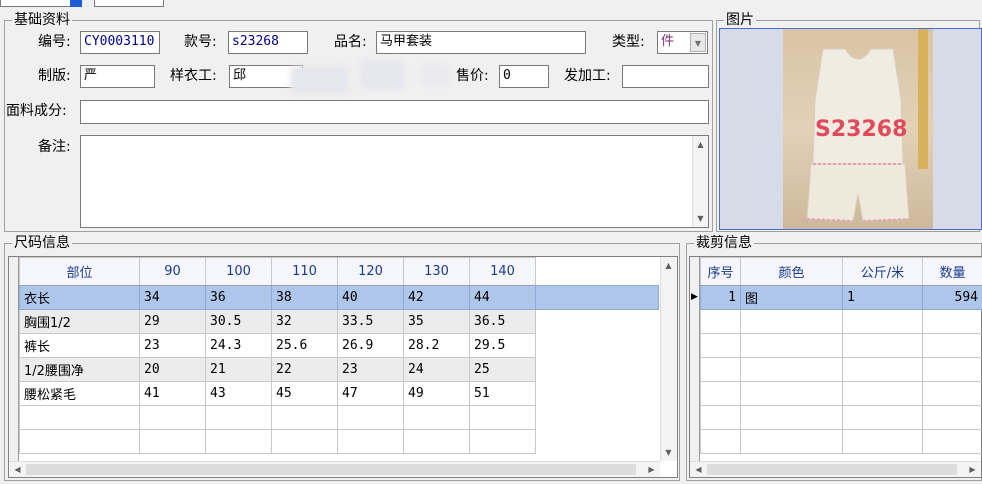 The height and width of the screenshot is (484, 982). I want to click on cell: 47, so click(370, 393).